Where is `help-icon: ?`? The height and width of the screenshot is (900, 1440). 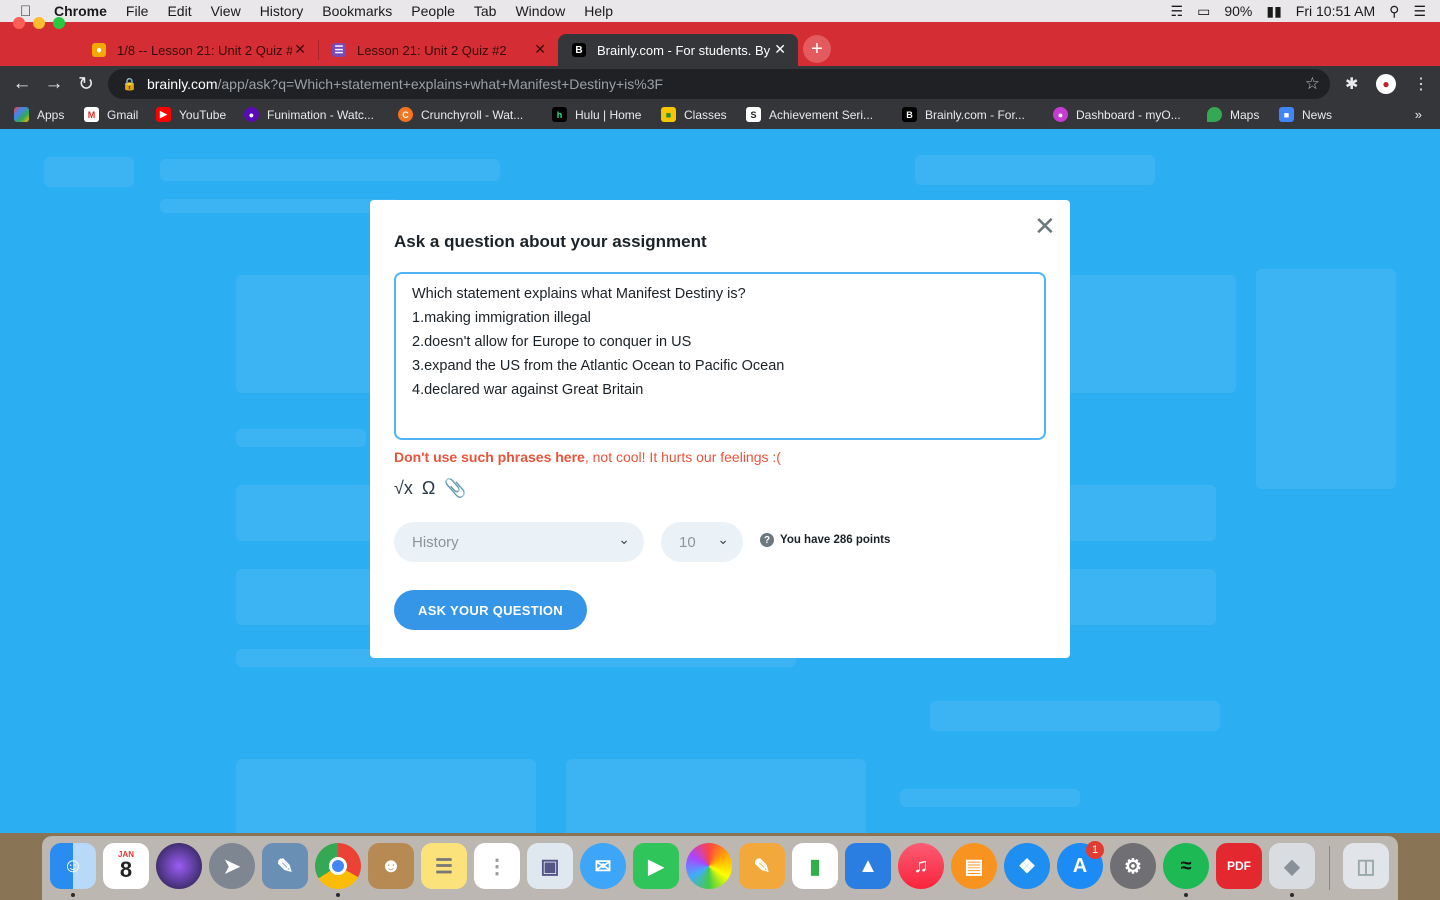
help-icon: ? is located at coordinates (767, 540).